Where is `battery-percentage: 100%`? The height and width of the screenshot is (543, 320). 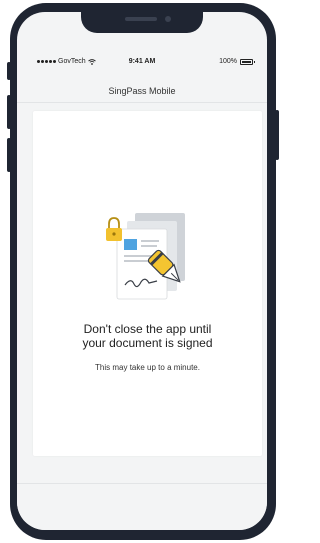 battery-percentage: 100% is located at coordinates (228, 61).